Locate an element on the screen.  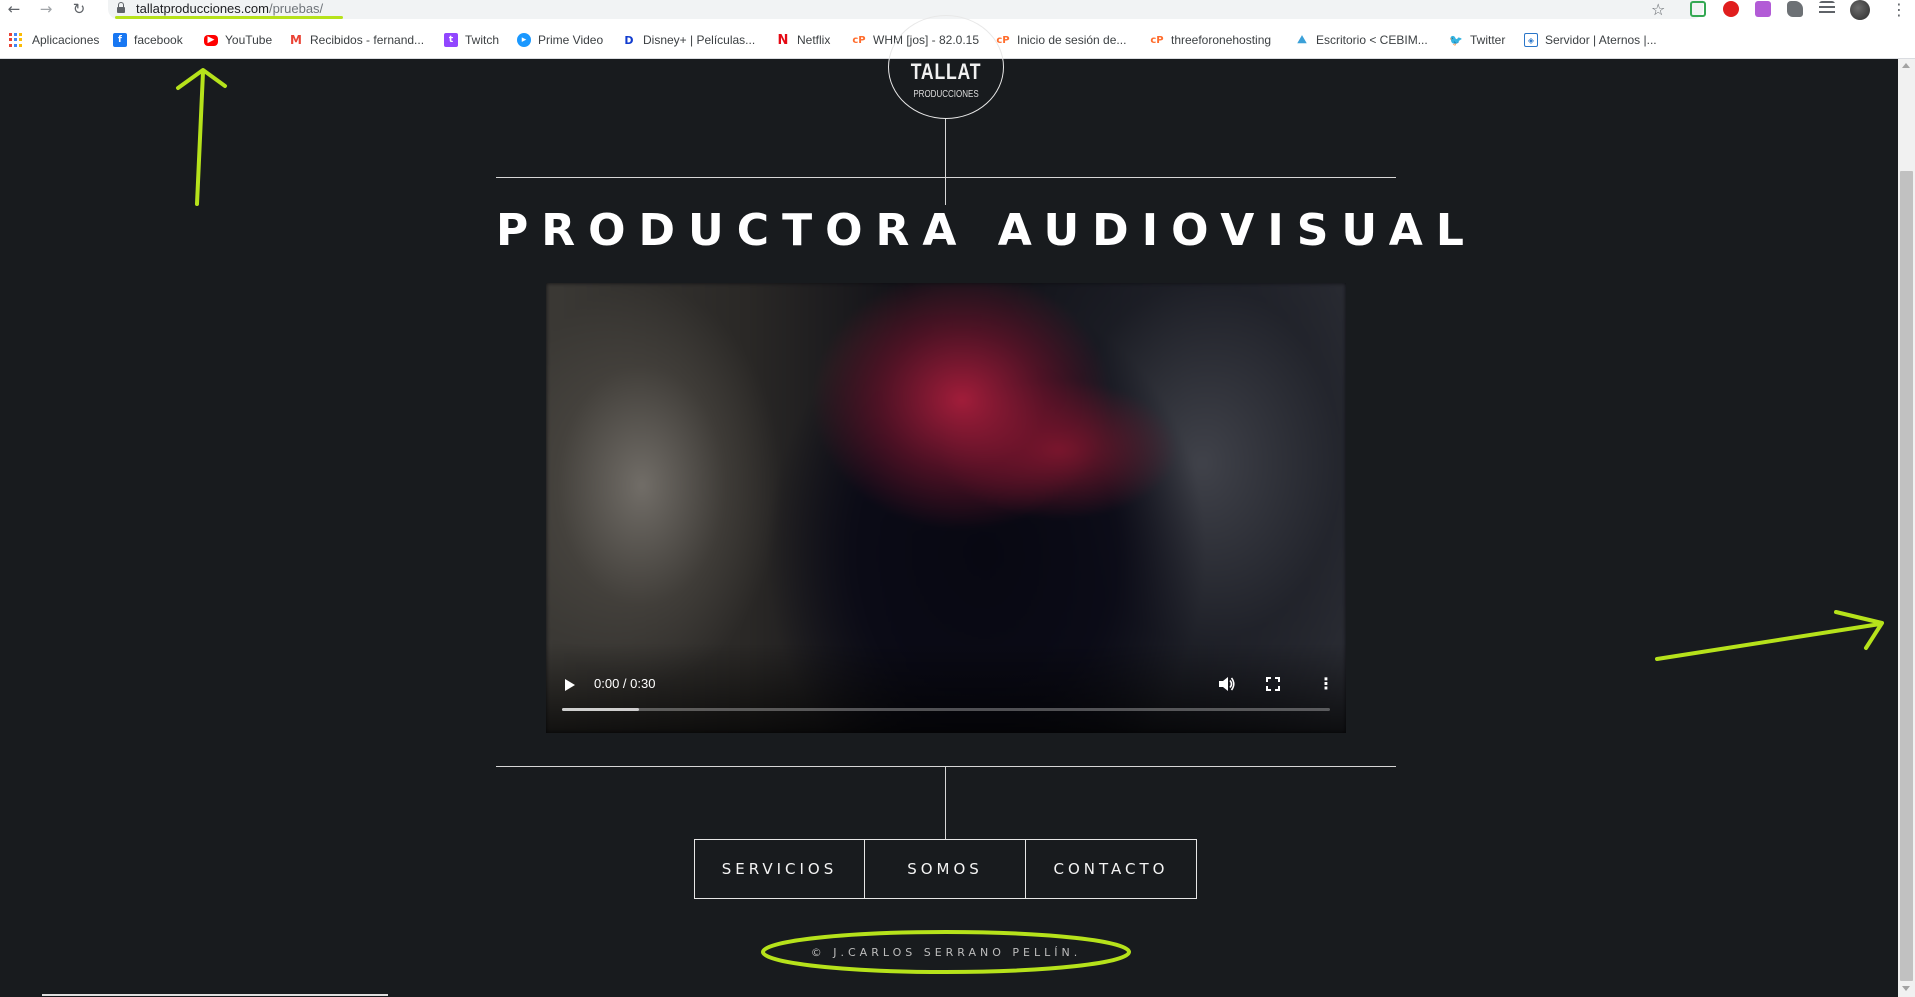
page-scrollbar is located at coordinates (1906, 528).